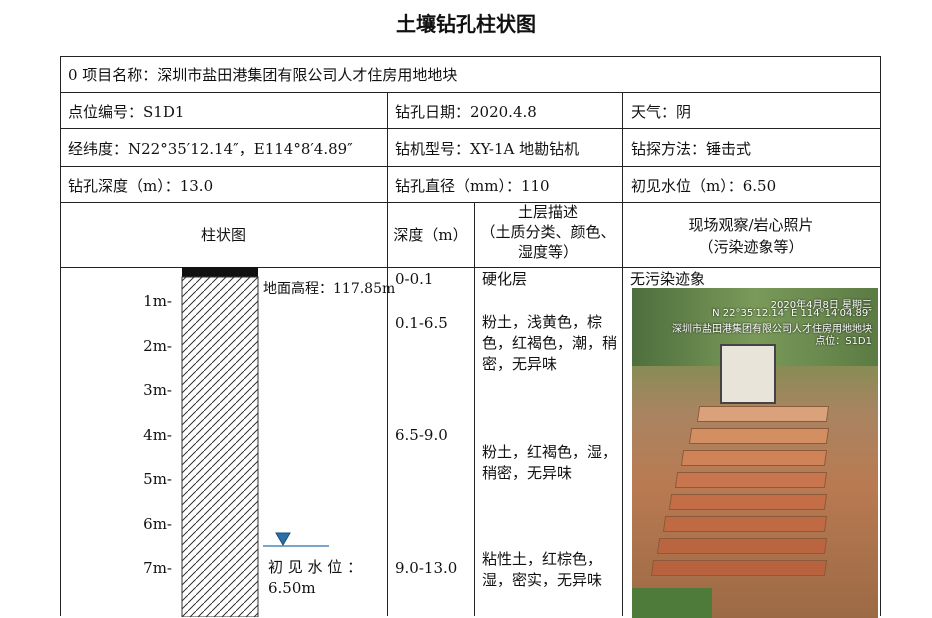 This screenshot has width=932, height=618. What do you see at coordinates (157, 346) in the screenshot?
I see `depth-tick: 2m-` at bounding box center [157, 346].